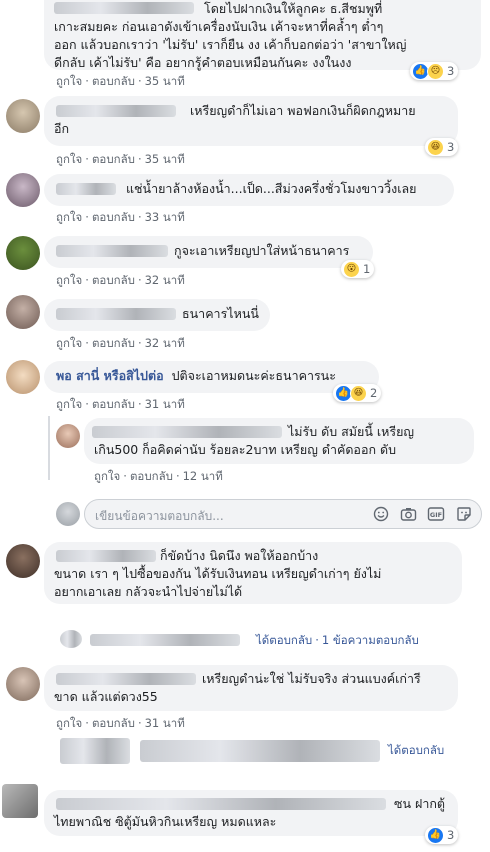 This screenshot has height=852, width=490. Describe the element at coordinates (110, 375) in the screenshot. I see `author-name: พอ สานี่ หรือสิไปต่อ` at that location.